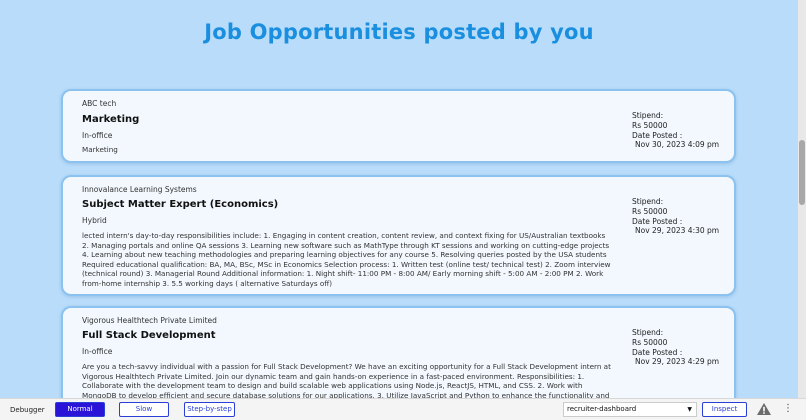 This screenshot has width=806, height=420. Describe the element at coordinates (724, 409) in the screenshot. I see `inspect-button: Inspect` at that location.